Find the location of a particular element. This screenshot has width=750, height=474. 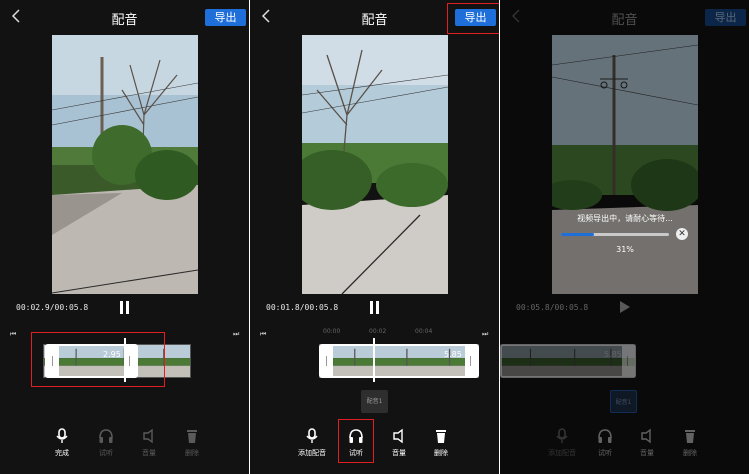

playhead is located at coordinates (374, 360).